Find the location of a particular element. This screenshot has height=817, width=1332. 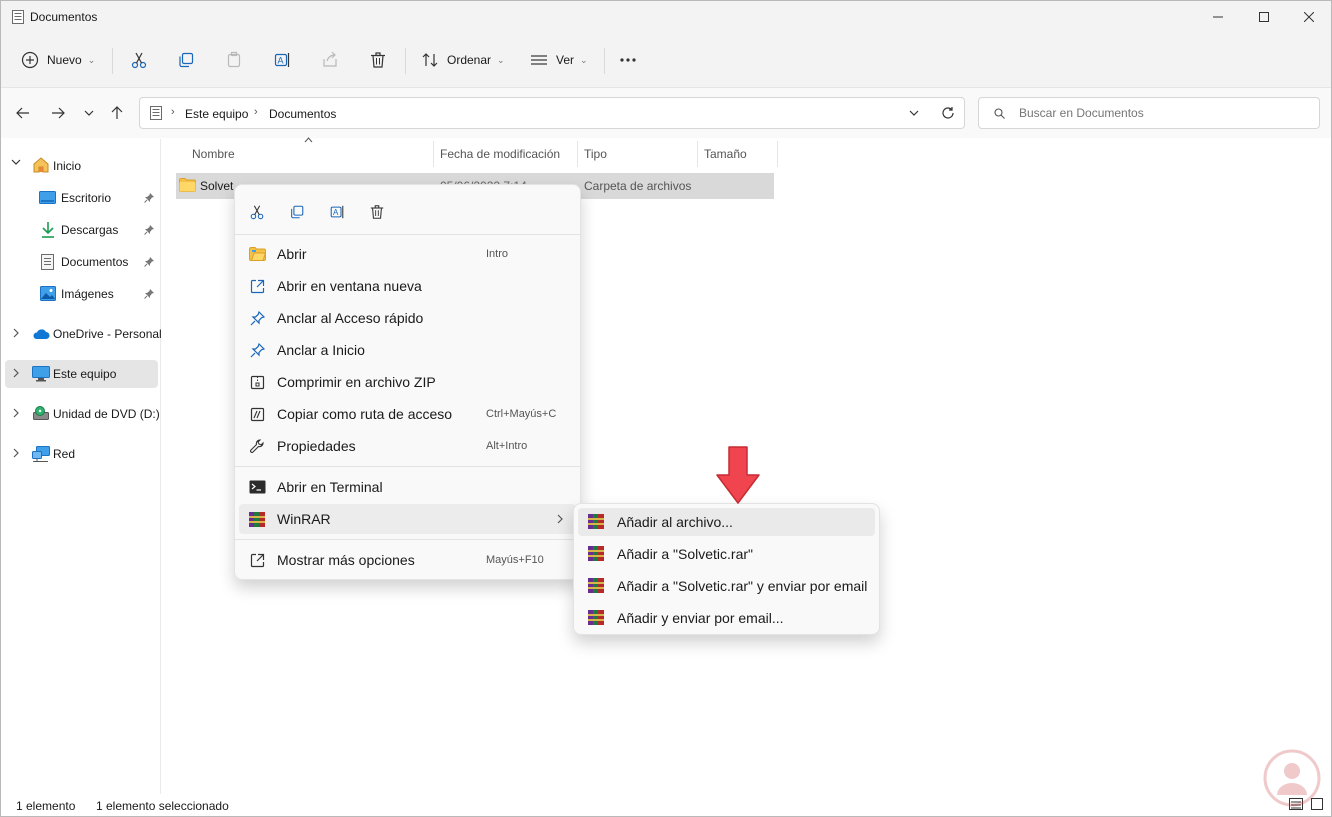

more-icon is located at coordinates (628, 60).